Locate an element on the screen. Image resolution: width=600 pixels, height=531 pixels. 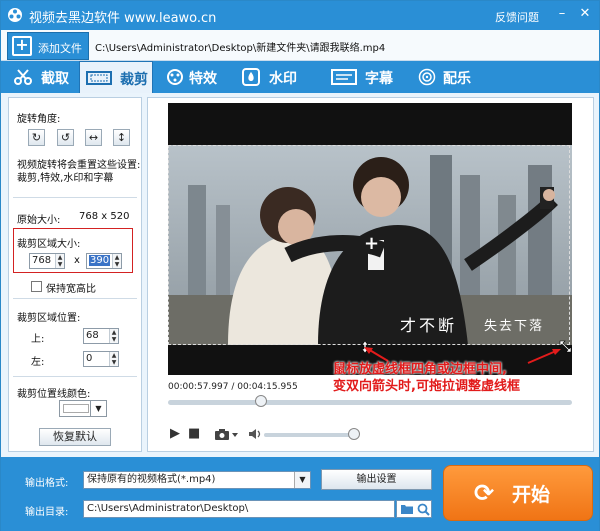
tab-crop: 裁剪 is located at coordinates (116, 77).